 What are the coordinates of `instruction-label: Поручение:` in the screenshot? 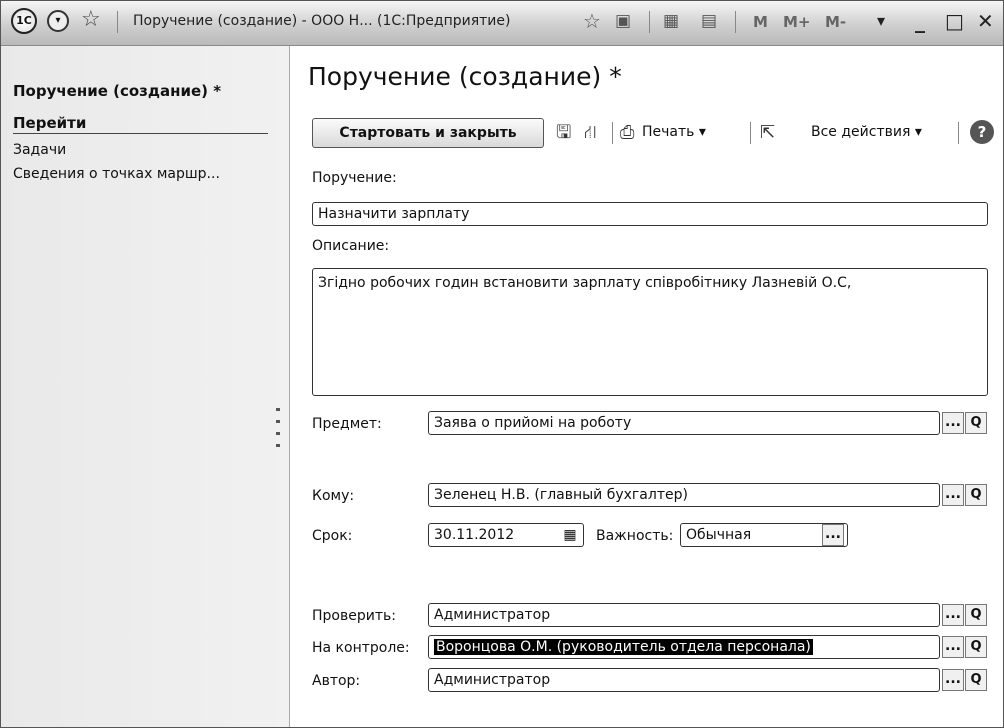 It's located at (354, 178).